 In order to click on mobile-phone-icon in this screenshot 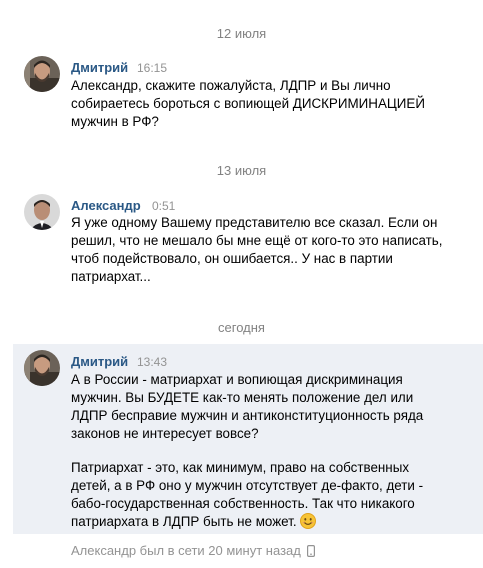, I will do `click(310, 552)`.